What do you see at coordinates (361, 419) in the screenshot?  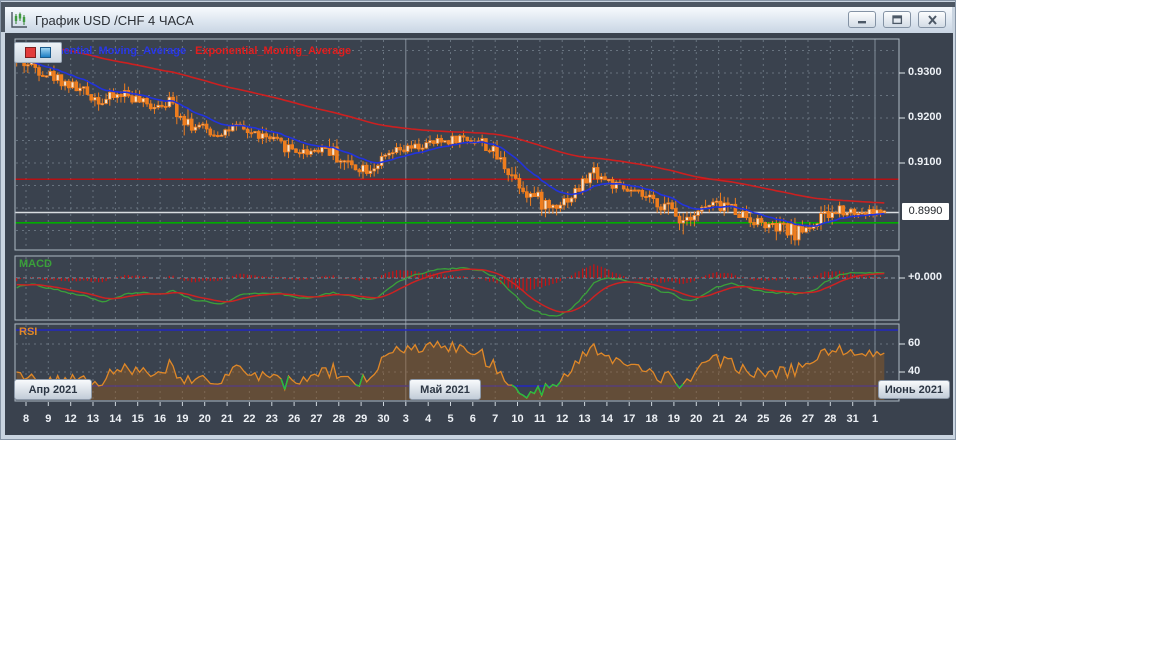 I see `x-axis-date-label: 29` at bounding box center [361, 419].